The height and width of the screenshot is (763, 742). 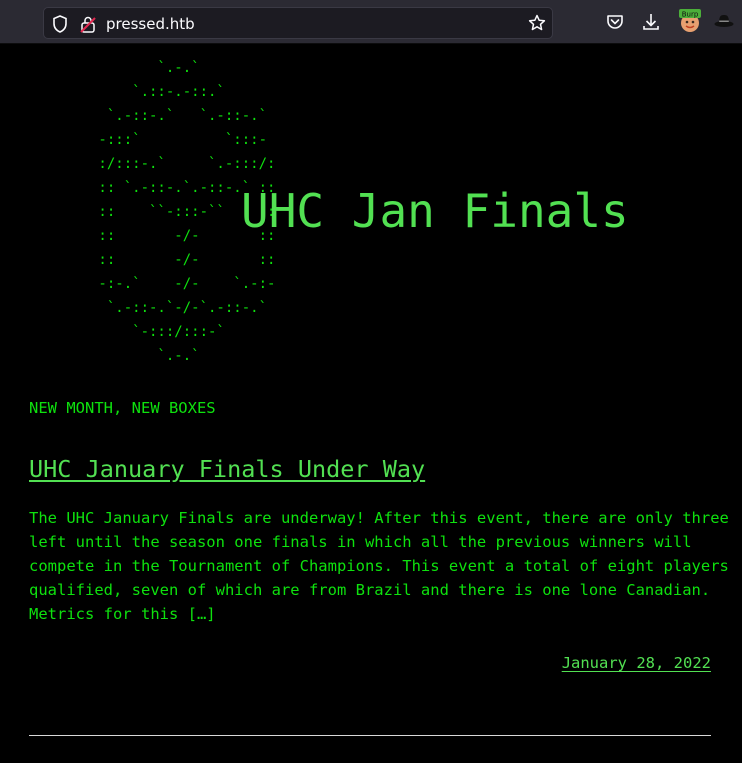 I want to click on browser-toolbar: pressed.htb Burp, so click(x=371, y=22).